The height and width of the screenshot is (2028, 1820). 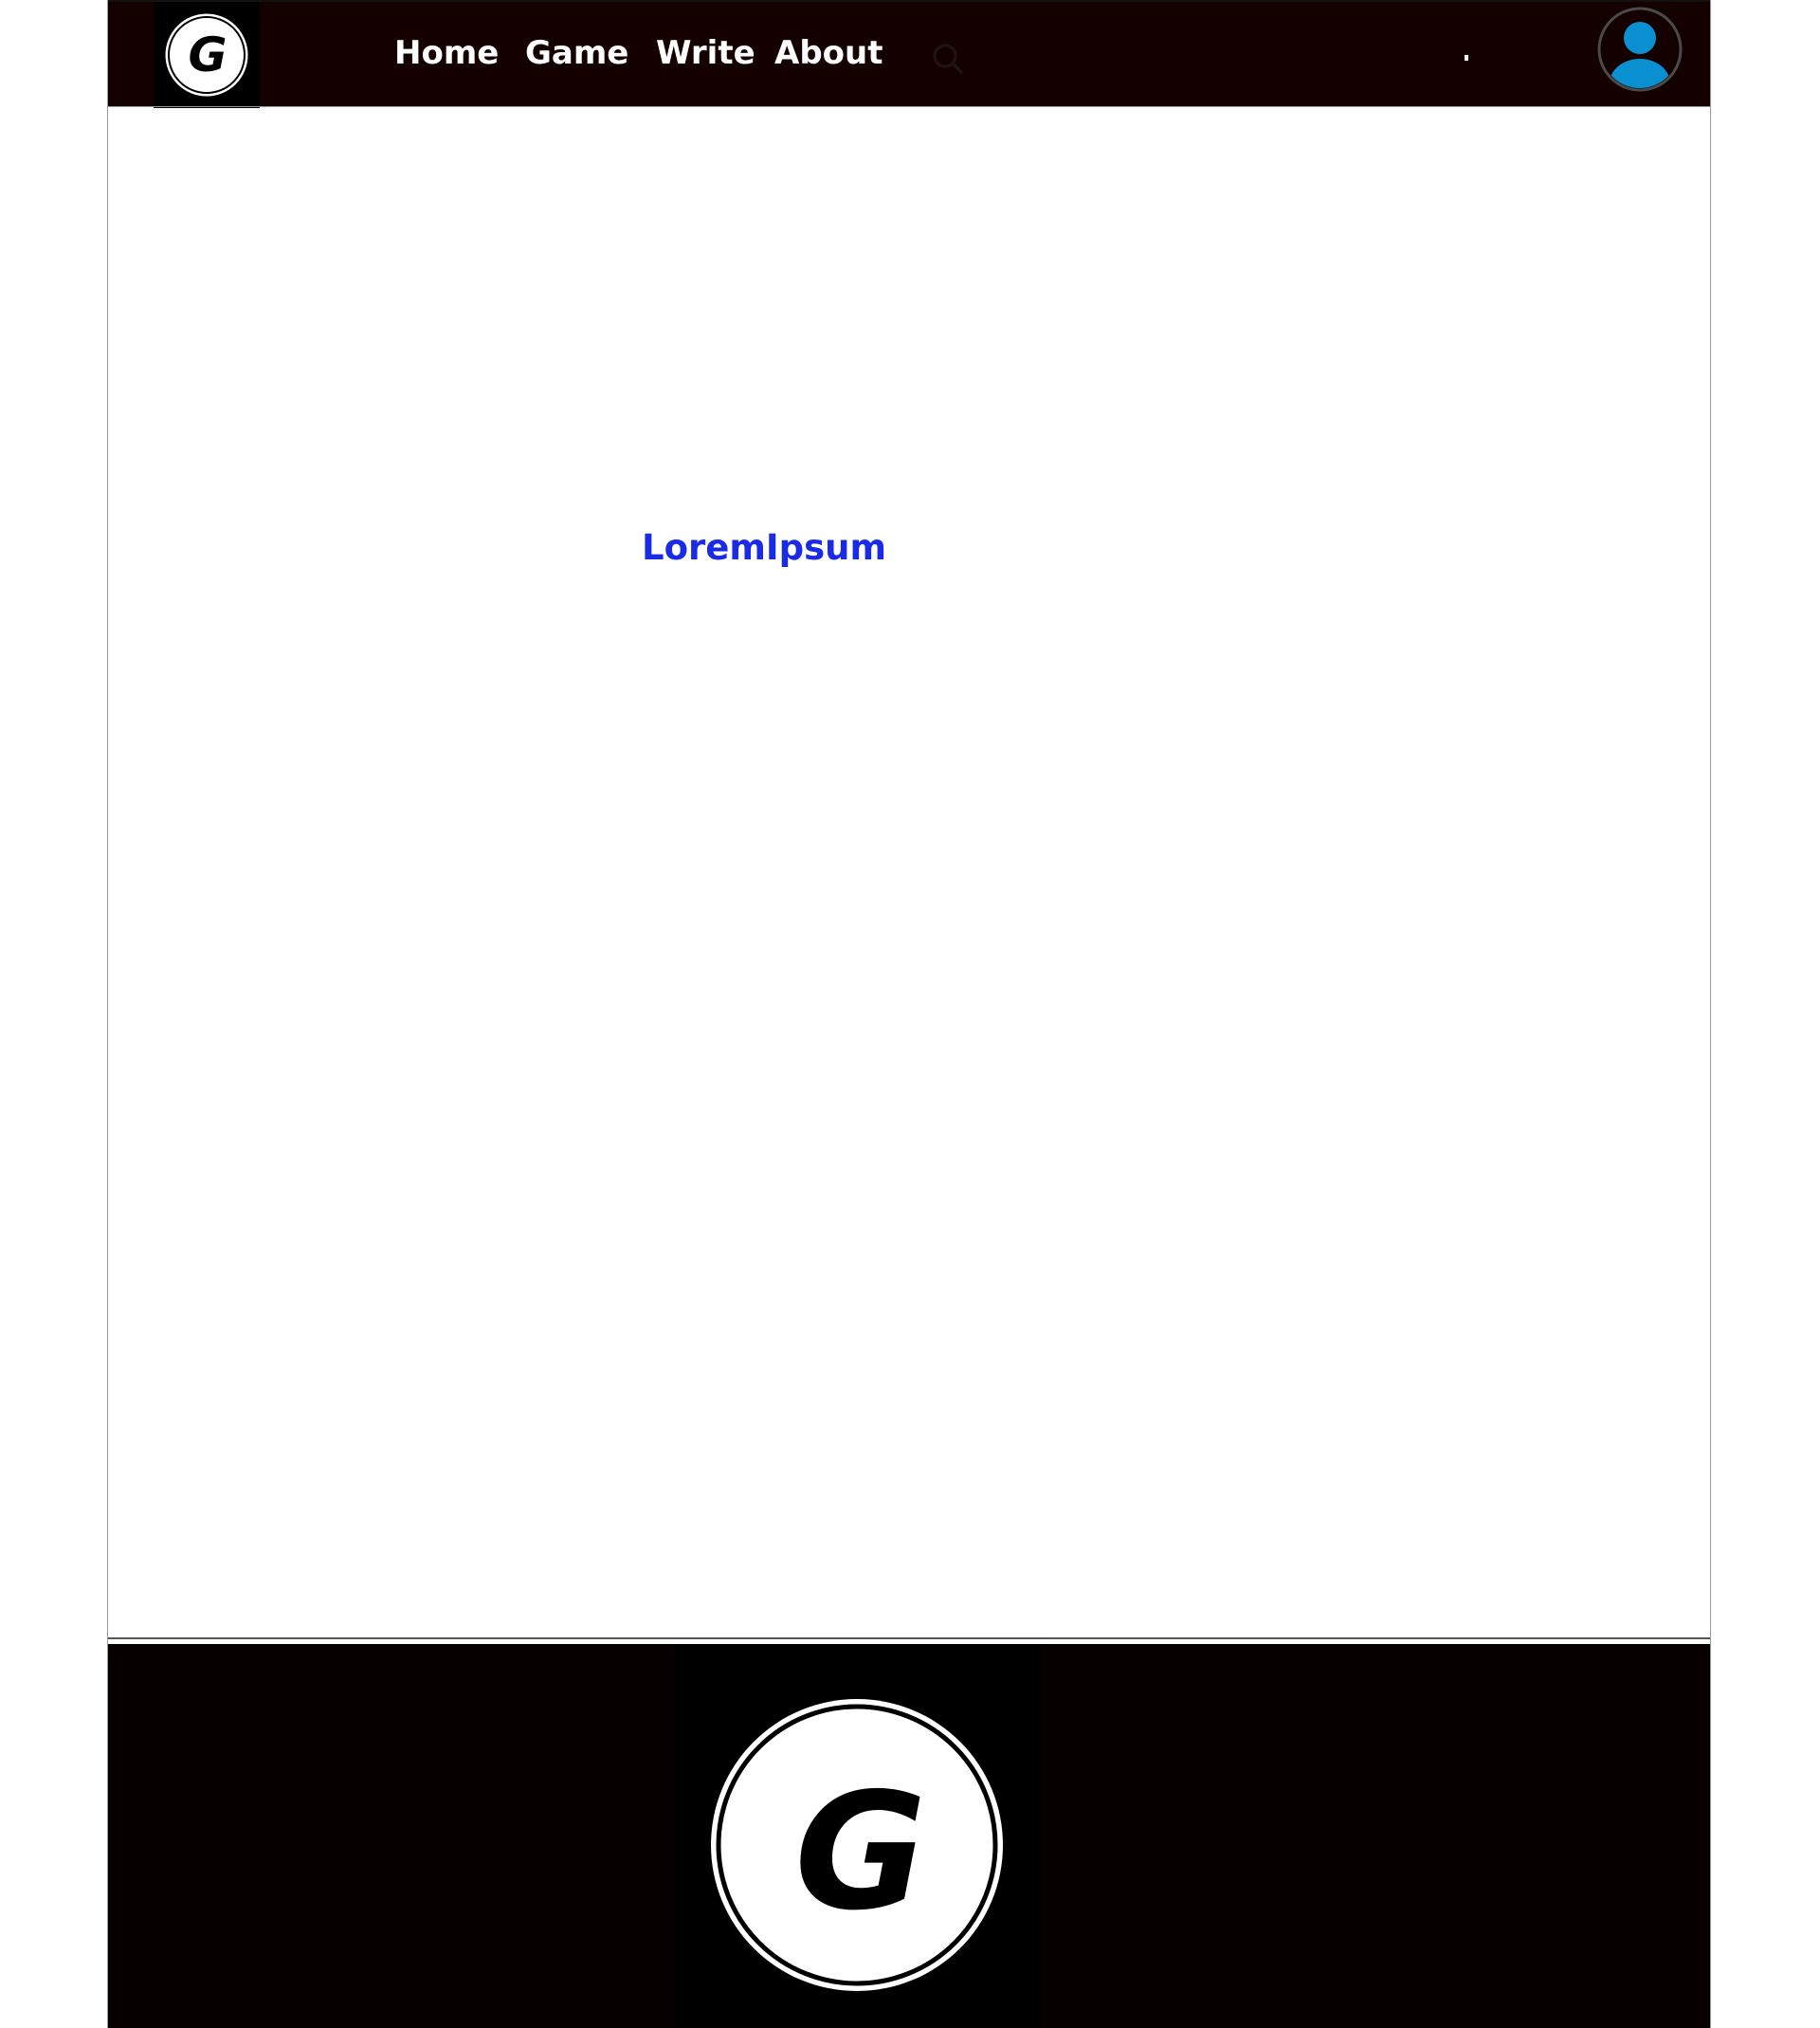 What do you see at coordinates (948, 59) in the screenshot?
I see `search-icon` at bounding box center [948, 59].